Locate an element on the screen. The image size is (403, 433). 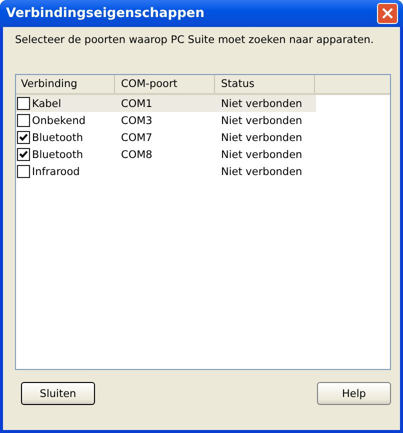
table-cell: Kabel is located at coordinates (47, 104).